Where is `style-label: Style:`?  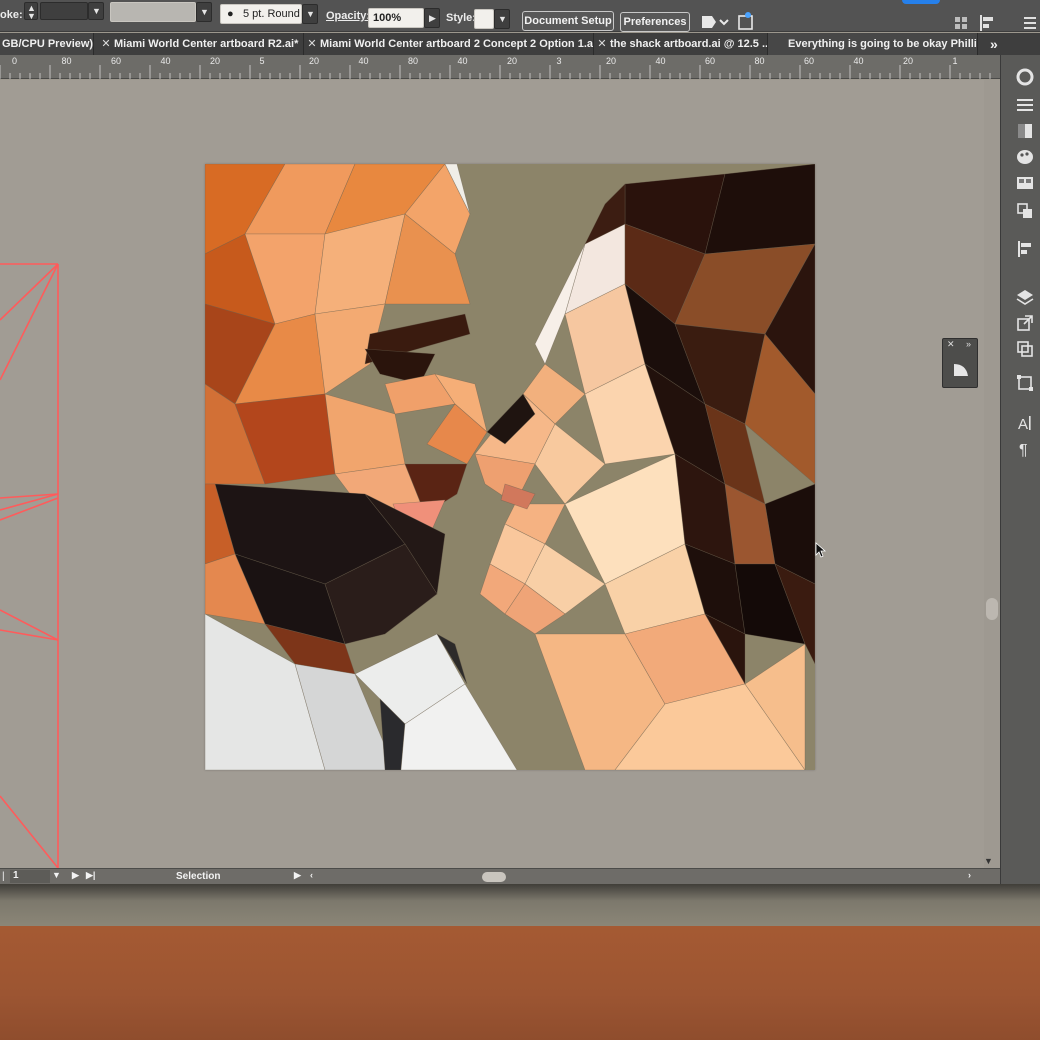
style-label: Style: is located at coordinates (461, 18).